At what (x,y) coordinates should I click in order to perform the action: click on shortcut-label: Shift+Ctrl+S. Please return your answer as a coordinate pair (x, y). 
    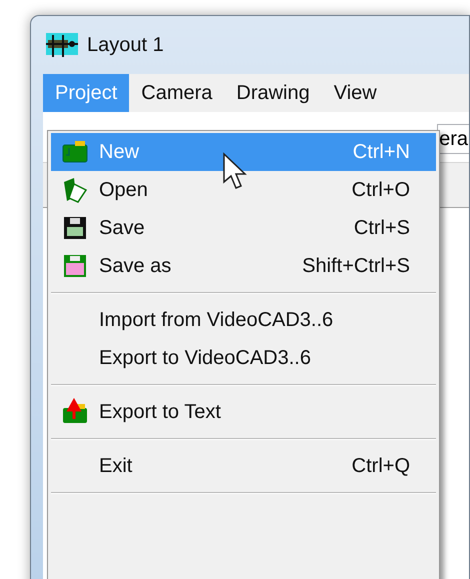
    Looking at the image, I should click on (356, 266).